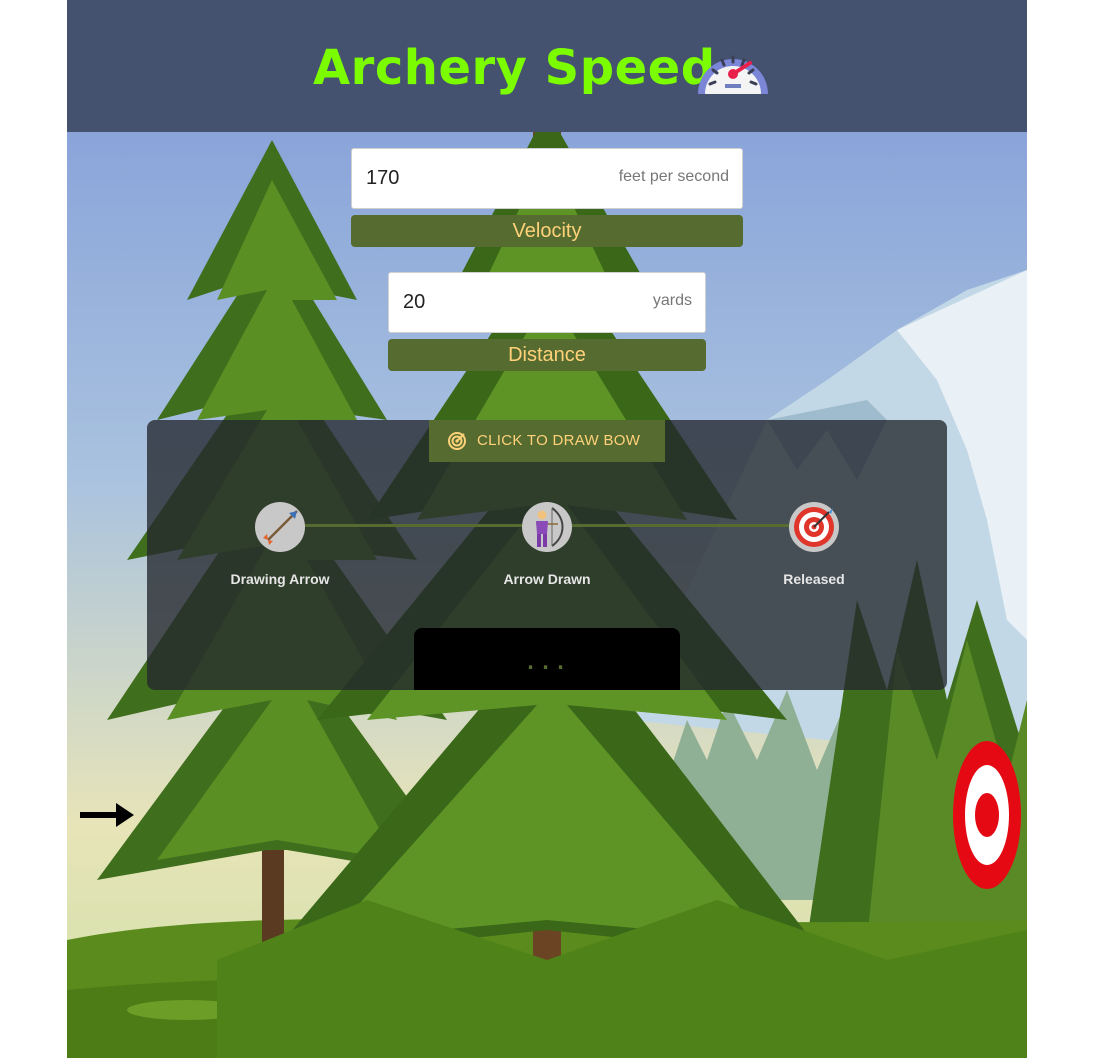 The height and width of the screenshot is (1058, 1110). I want to click on distance-field: yards, so click(547, 302).